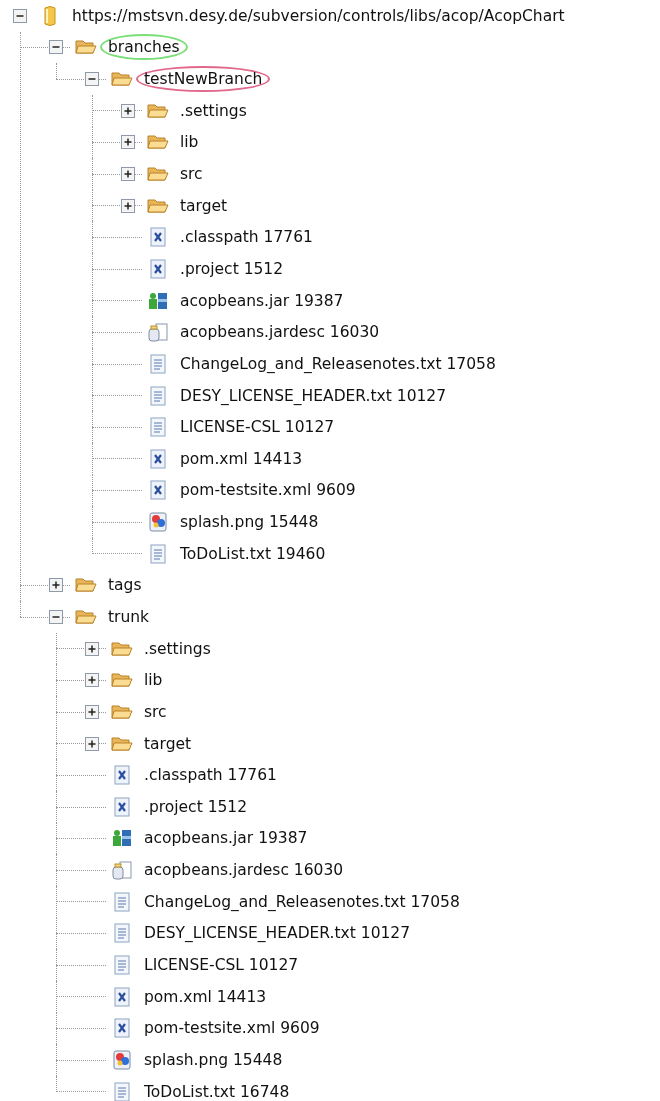  Describe the element at coordinates (125, 585) in the screenshot. I see `tree-item-label: tags` at that location.